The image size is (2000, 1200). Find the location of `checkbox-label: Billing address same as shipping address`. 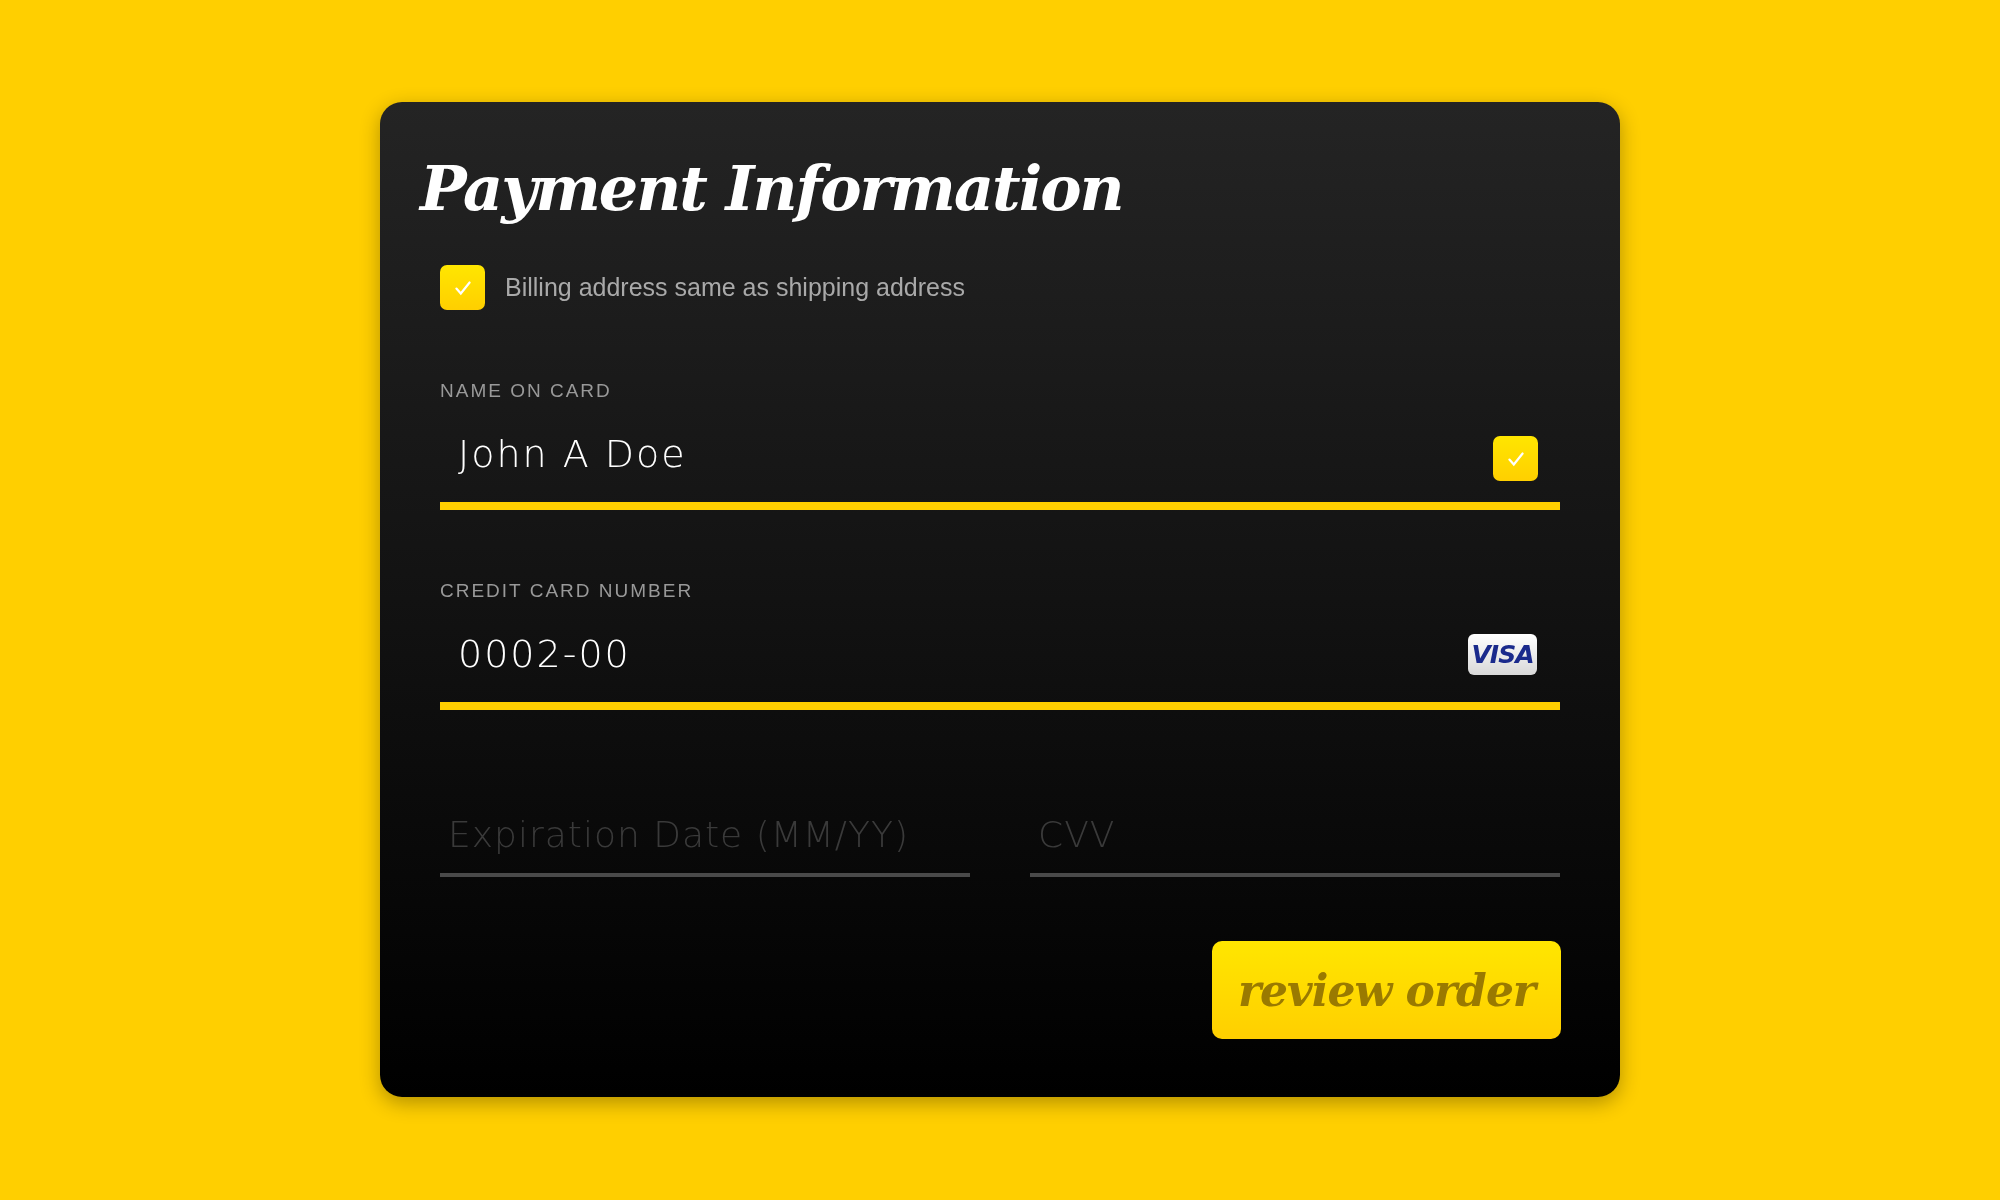

checkbox-label: Billing address same as shipping address is located at coordinates (735, 287).